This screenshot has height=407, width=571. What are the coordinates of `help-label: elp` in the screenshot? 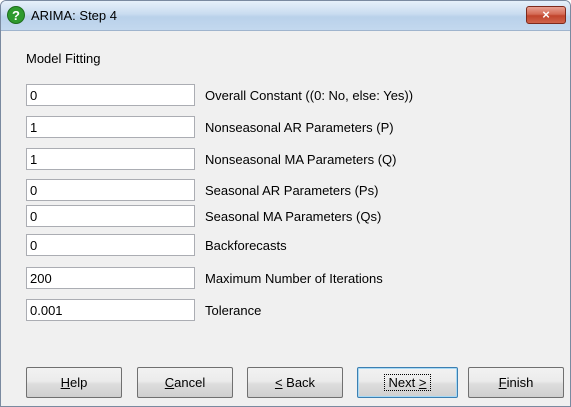 It's located at (79, 382).